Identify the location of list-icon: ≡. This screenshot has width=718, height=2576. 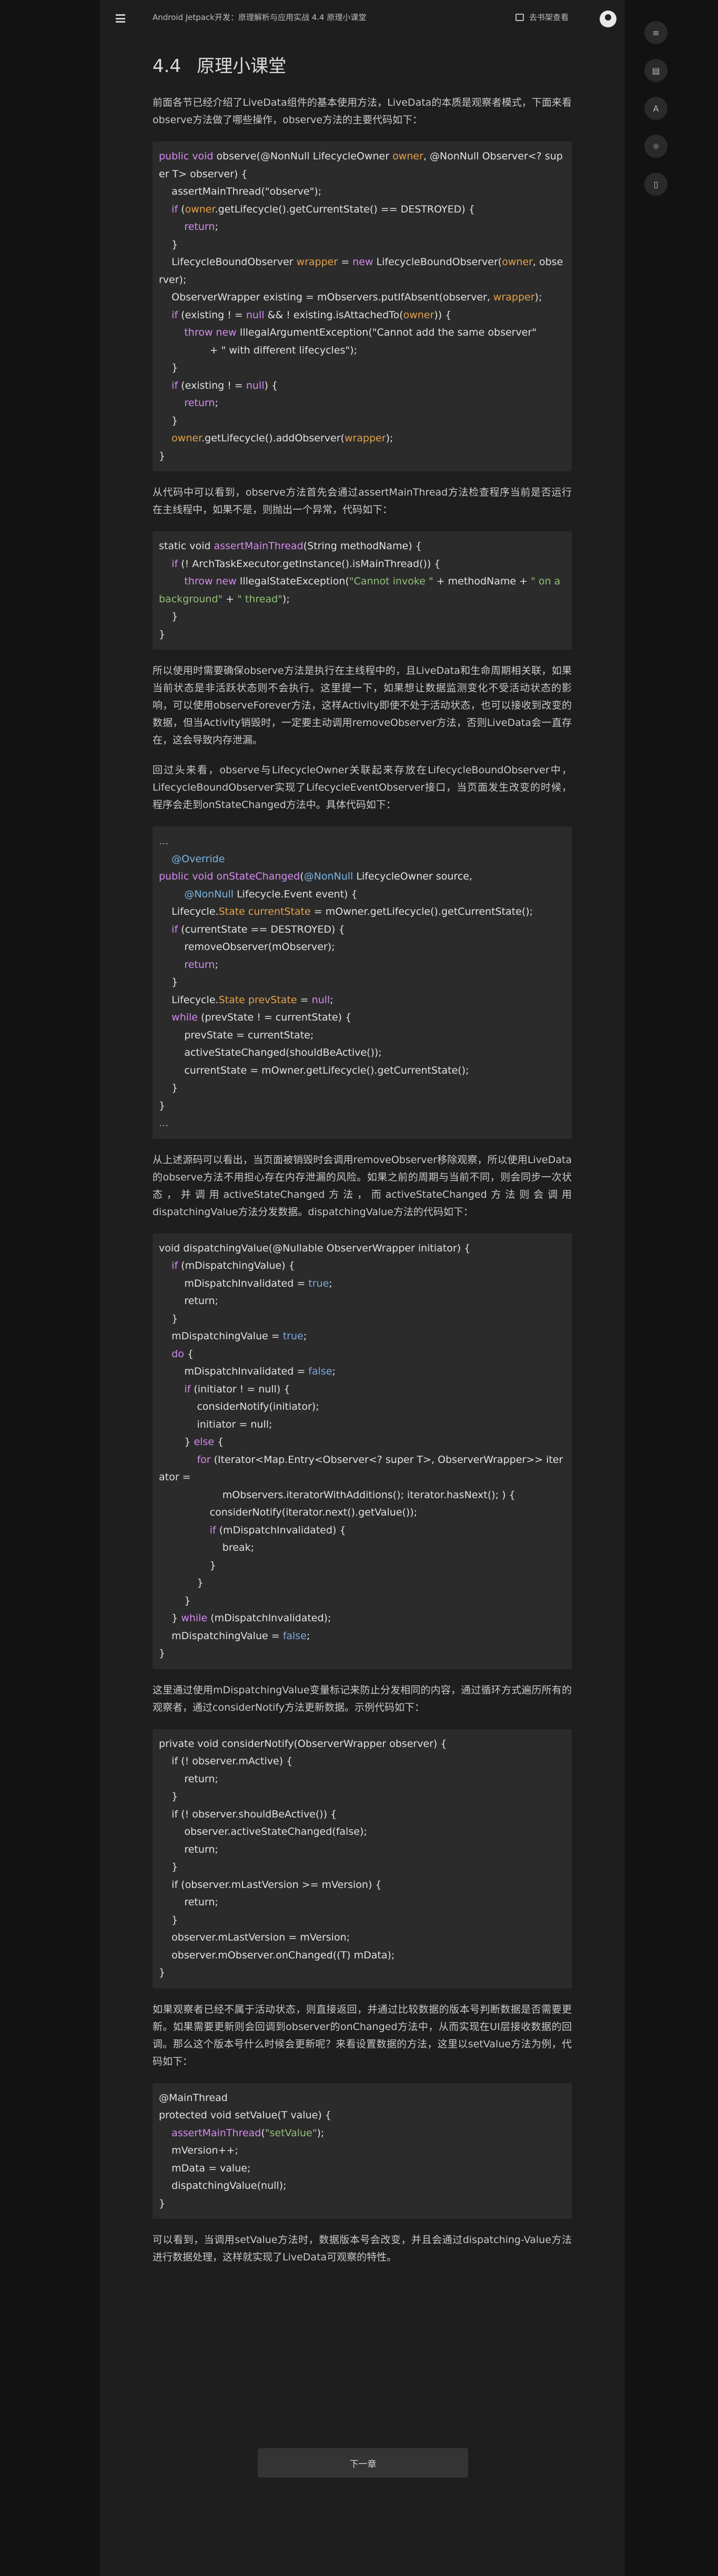
(656, 32).